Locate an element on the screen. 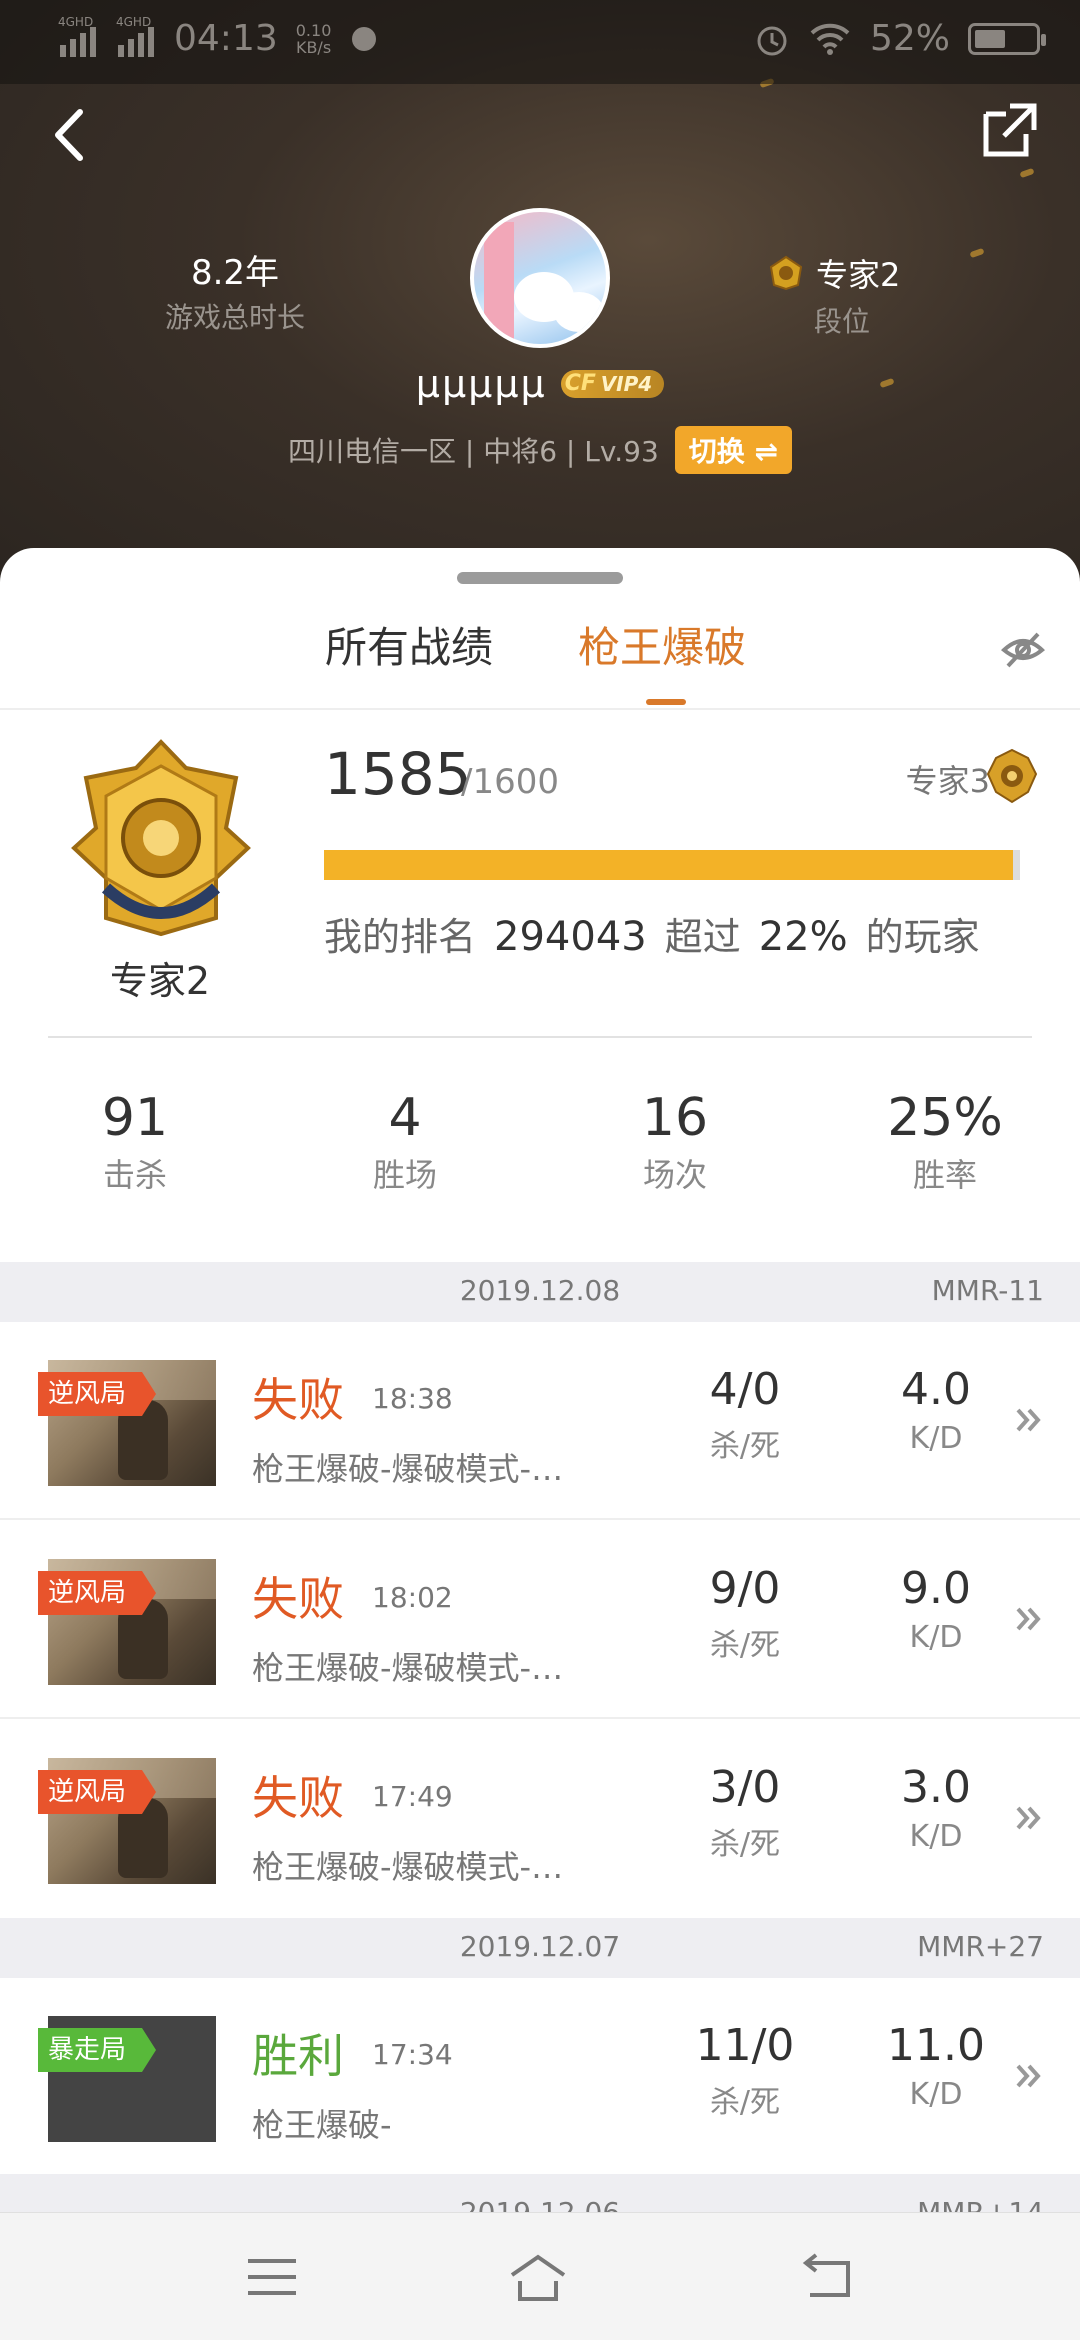 This screenshot has height=2340, width=1080. rank-stat: 专家2 段位 is located at coordinates (868, 295).